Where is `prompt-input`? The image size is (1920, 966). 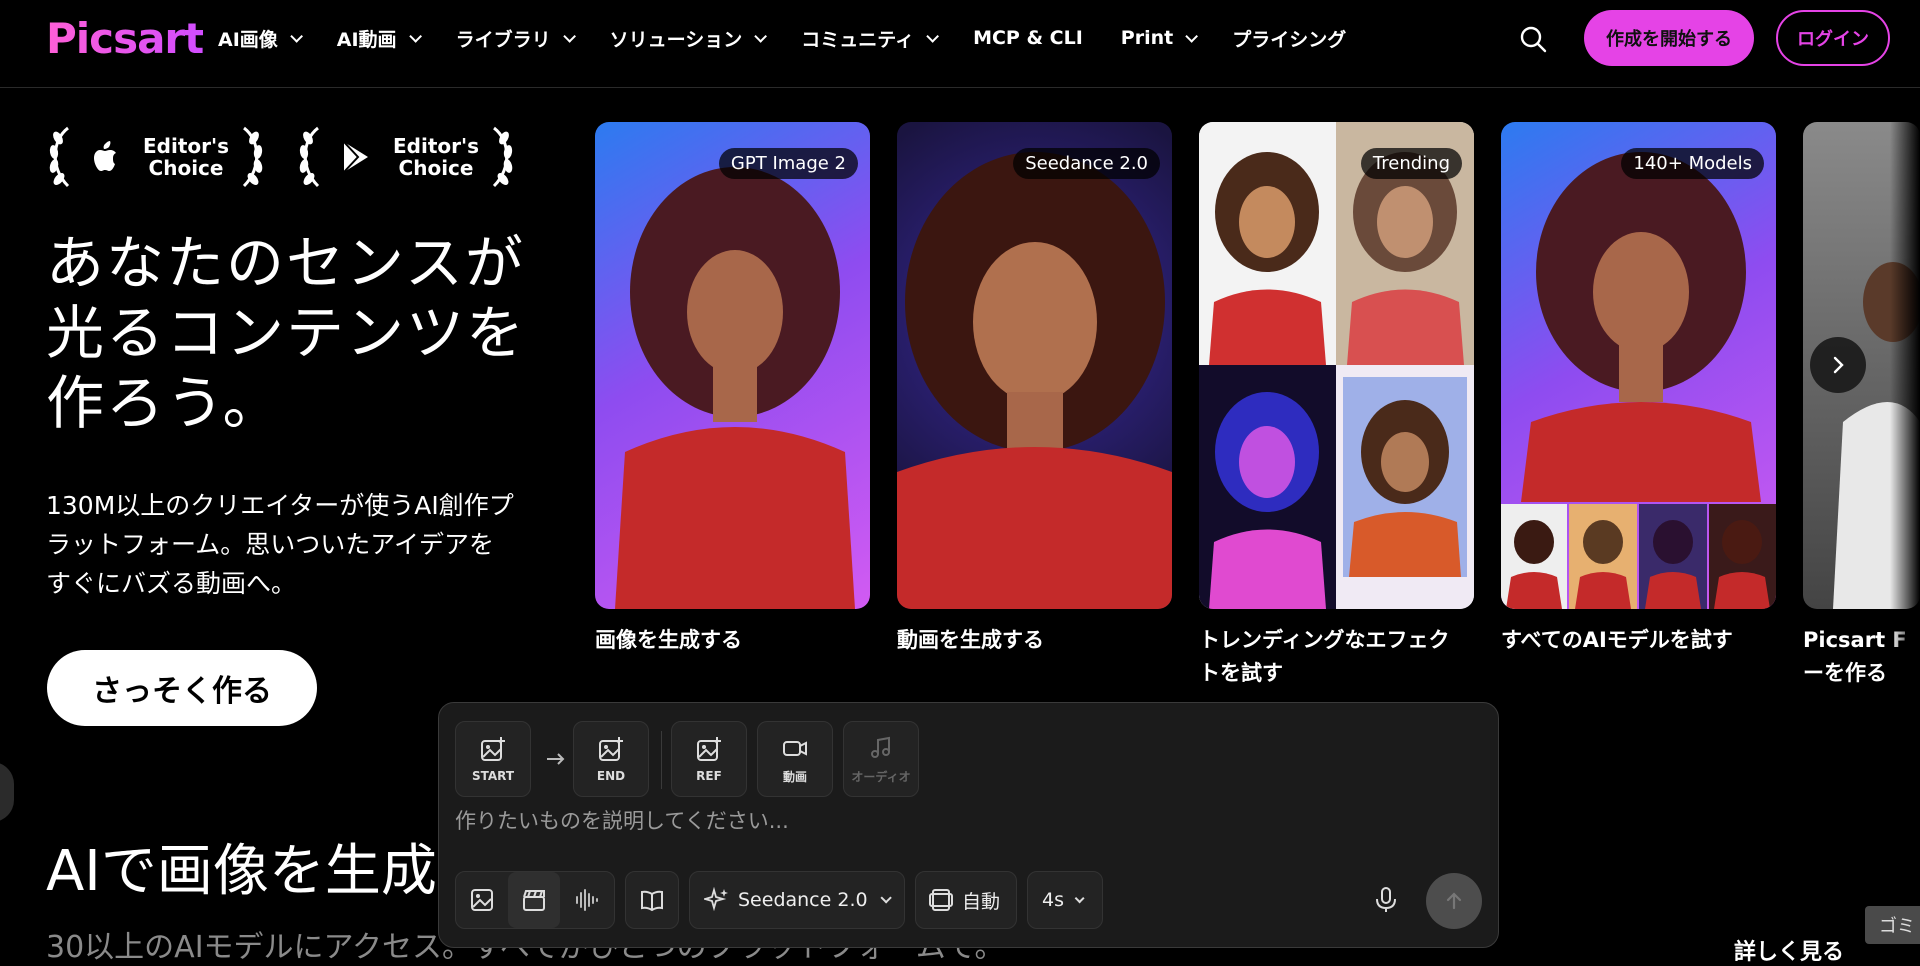 prompt-input is located at coordinates (955, 821).